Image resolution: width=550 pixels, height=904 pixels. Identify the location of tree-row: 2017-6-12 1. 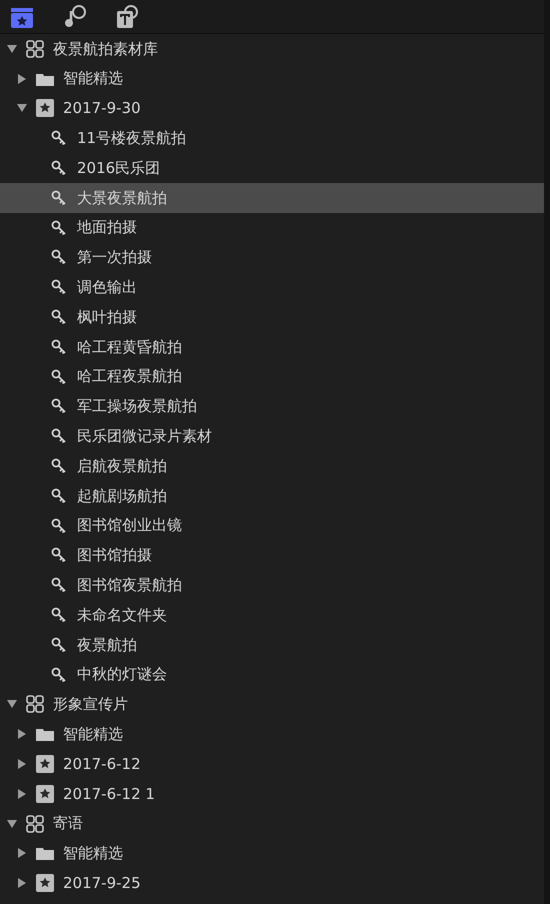
(272, 793).